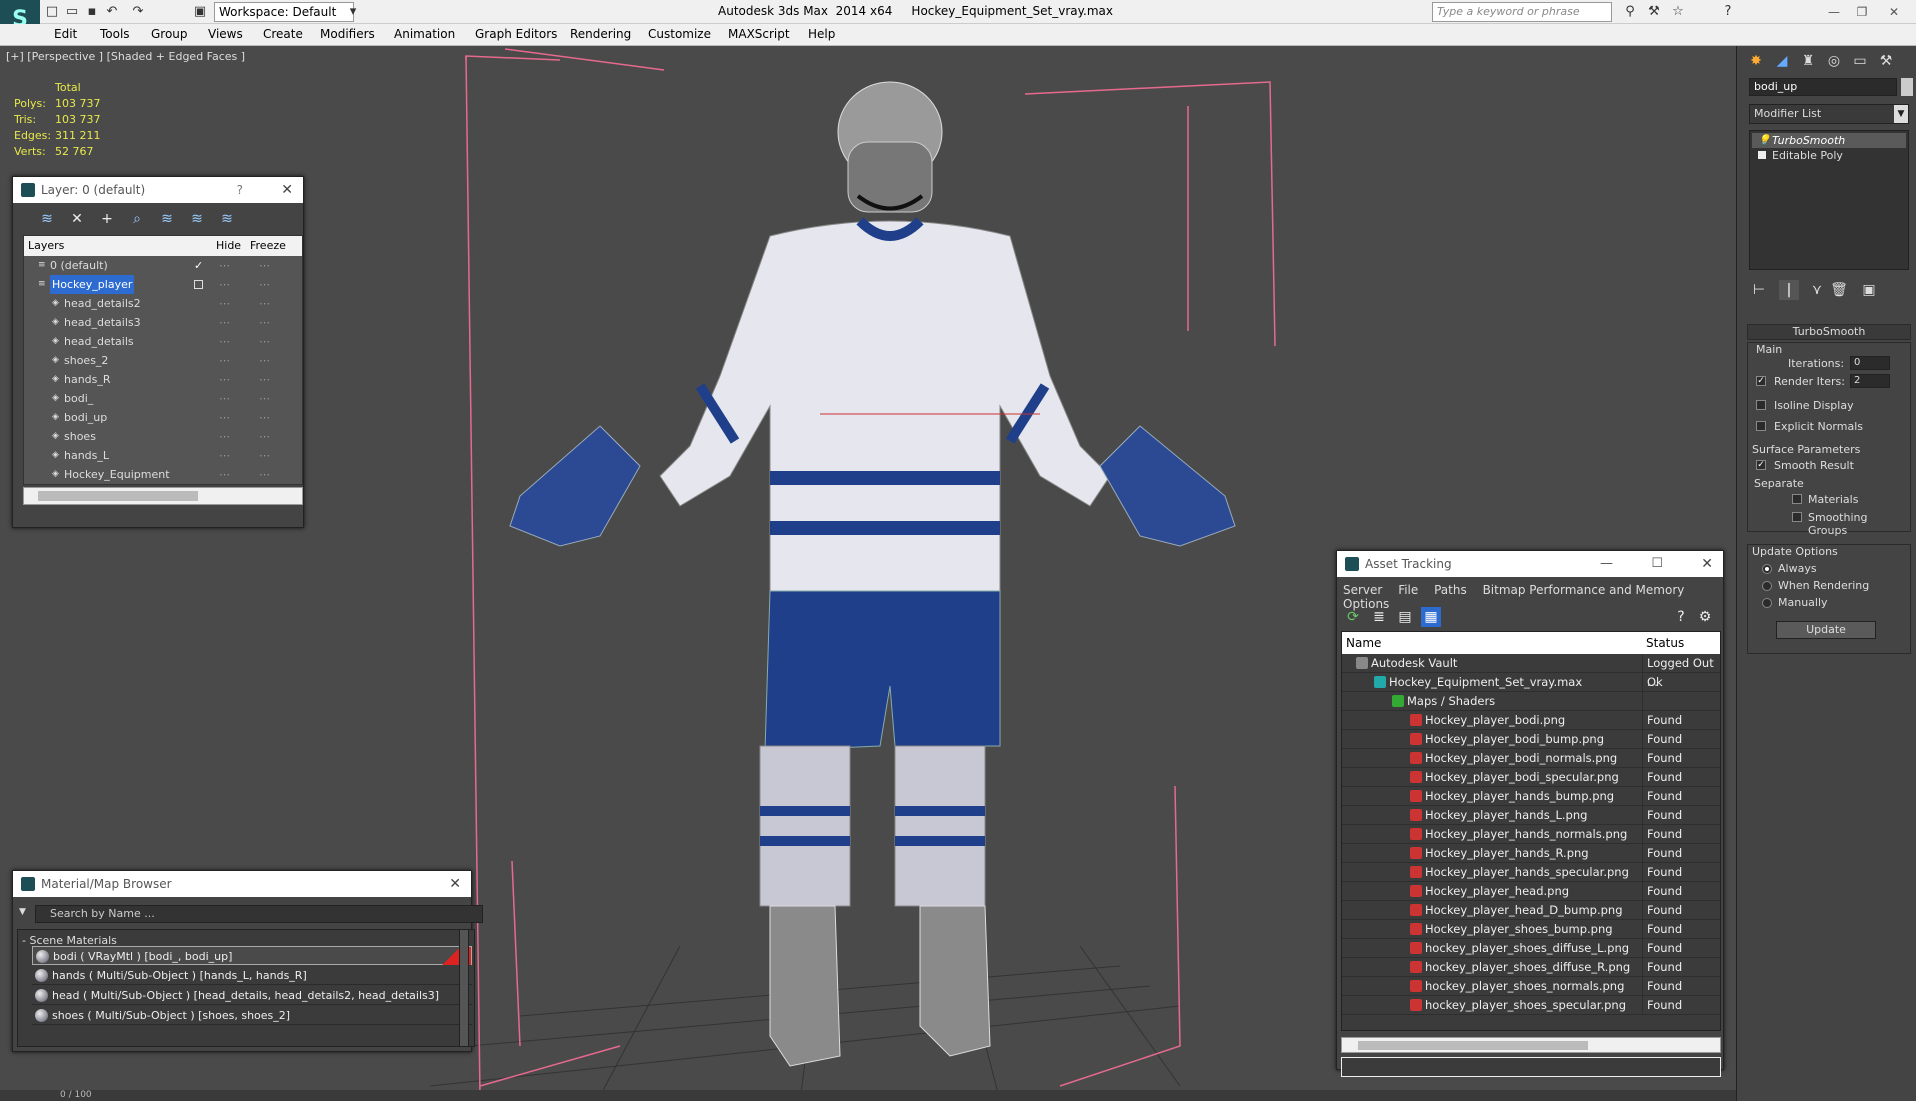 Image resolution: width=1916 pixels, height=1101 pixels. I want to click on freeze-all-icon: ≋, so click(227, 219).